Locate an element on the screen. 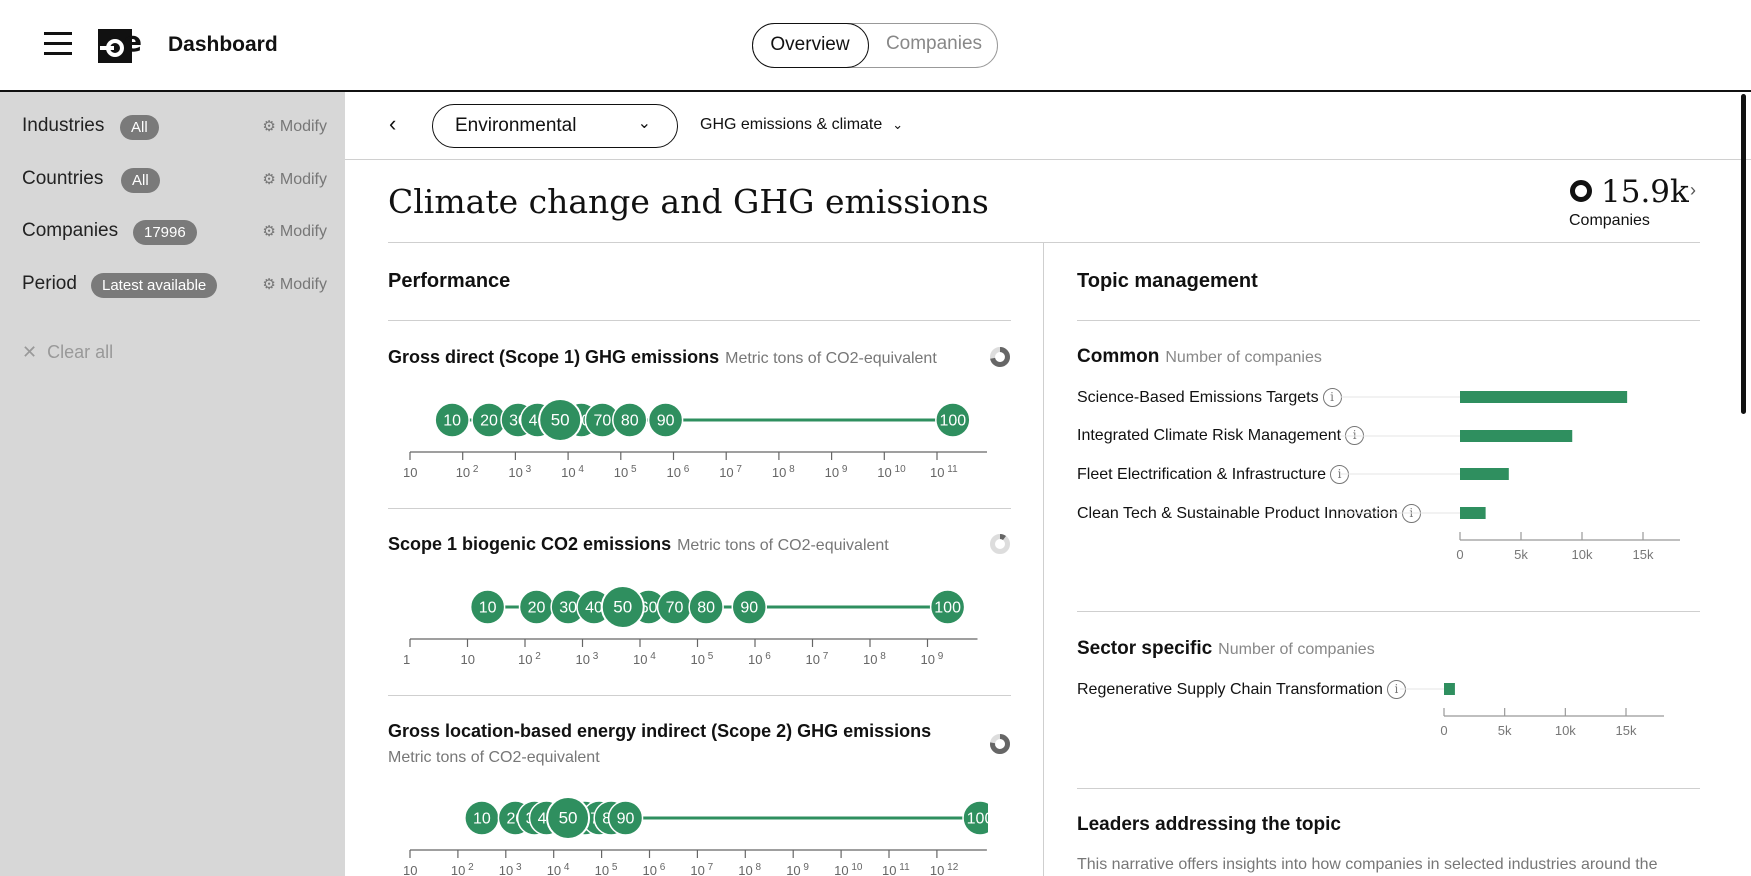 The width and height of the screenshot is (1751, 876). view-toggle: Overview Companies is located at coordinates (874, 45).